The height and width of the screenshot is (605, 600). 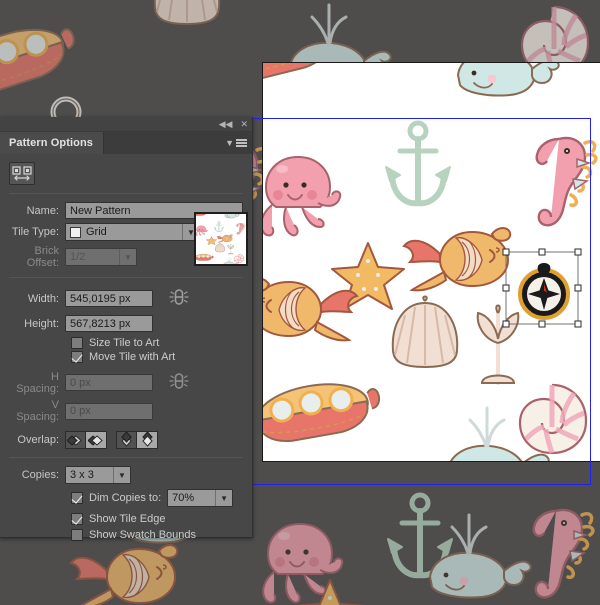 I want to click on collapse-icon: ◀◀, so click(x=226, y=124).